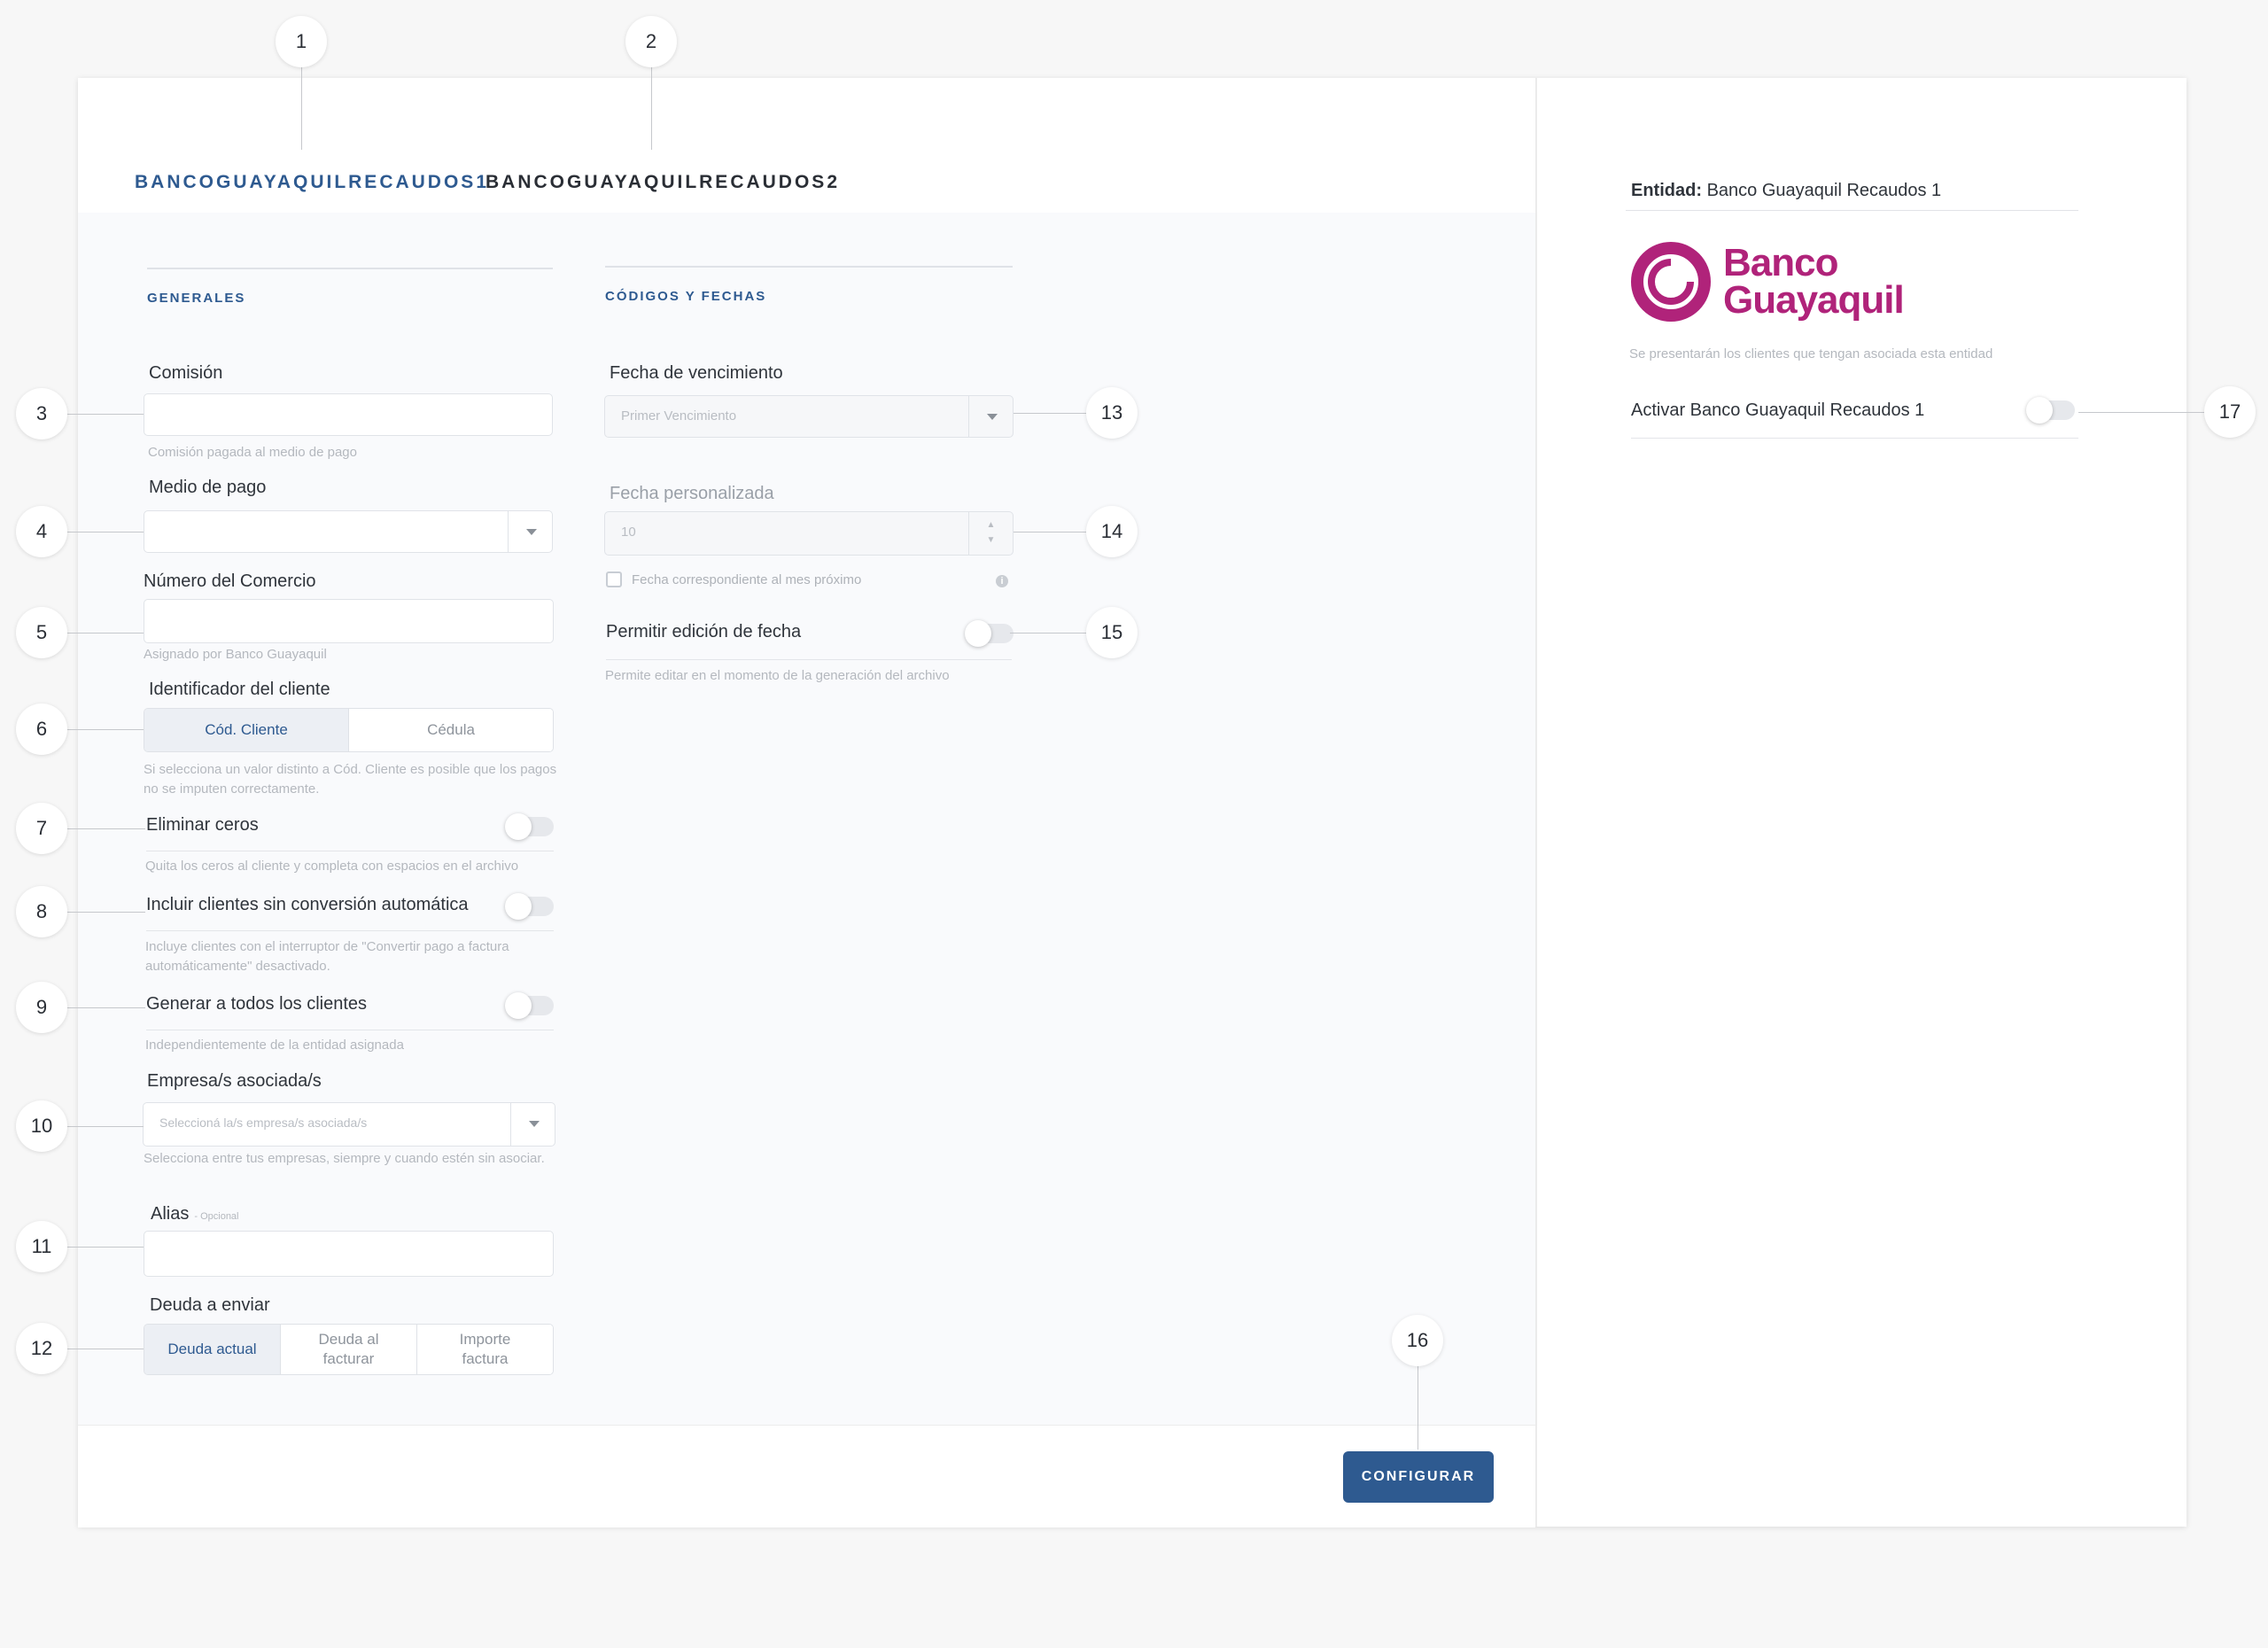  I want to click on annotation-marker-3: 3, so click(41, 413).